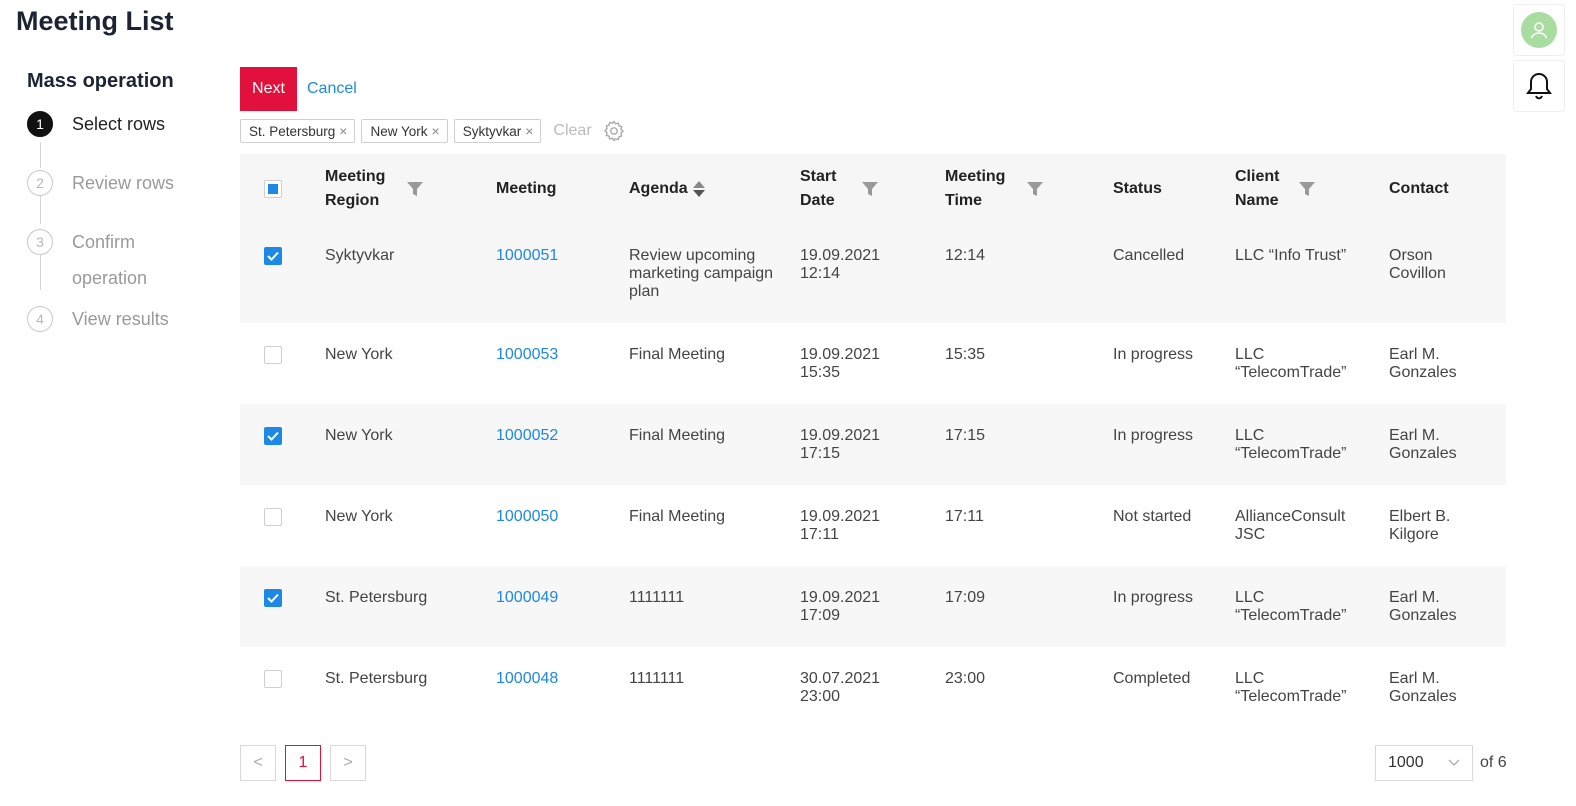  Describe the element at coordinates (820, 372) in the screenshot. I see `start-time: 15:35` at that location.